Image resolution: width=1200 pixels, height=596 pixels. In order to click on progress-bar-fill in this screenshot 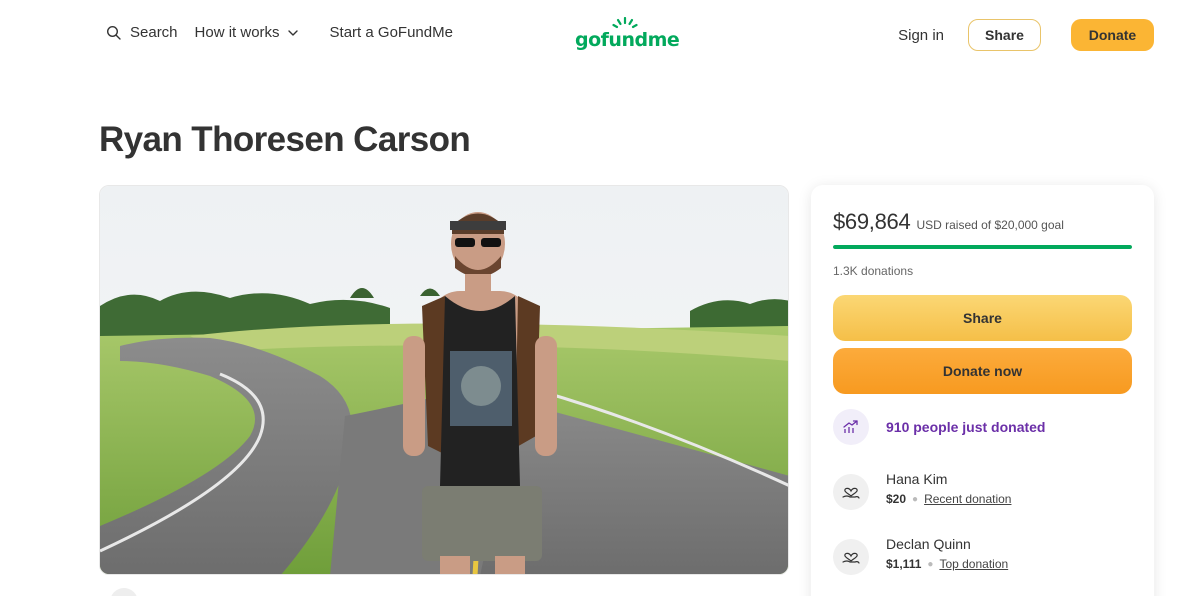, I will do `click(982, 247)`.